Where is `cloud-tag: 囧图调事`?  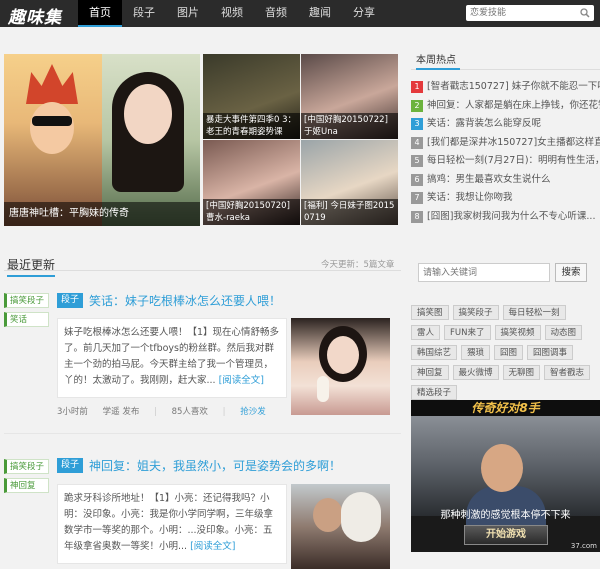 cloud-tag: 囧图调事 is located at coordinates (550, 352).